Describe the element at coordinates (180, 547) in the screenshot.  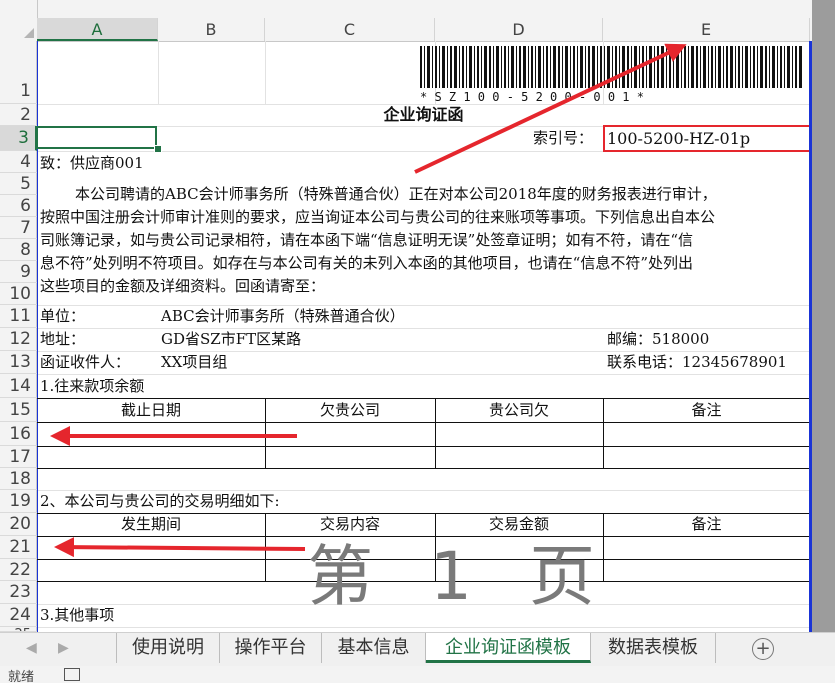
I see `arrow-row21-icon` at that location.